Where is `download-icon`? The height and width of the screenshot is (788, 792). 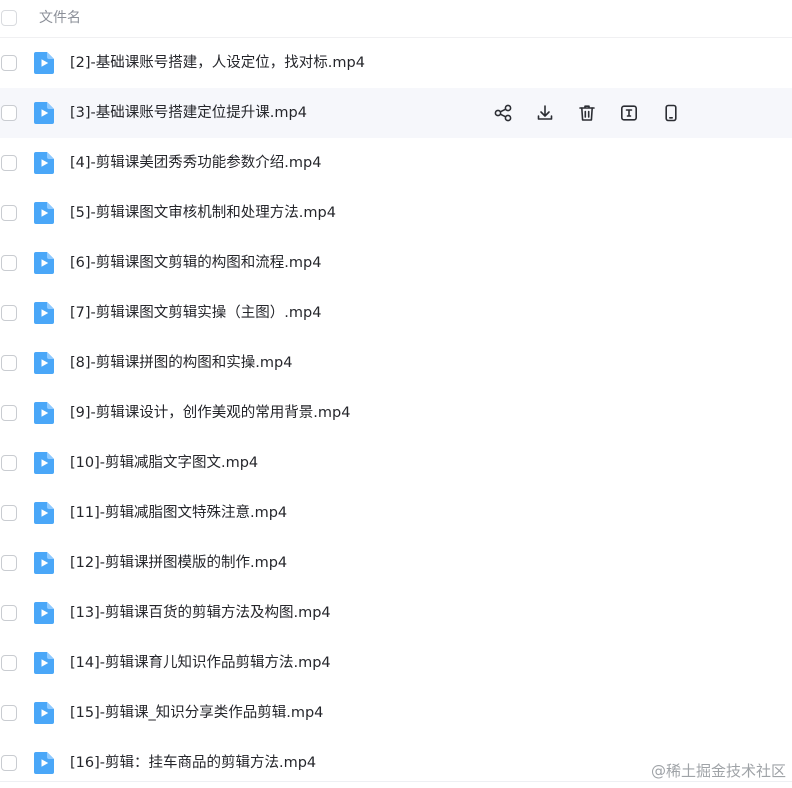
download-icon is located at coordinates (545, 113).